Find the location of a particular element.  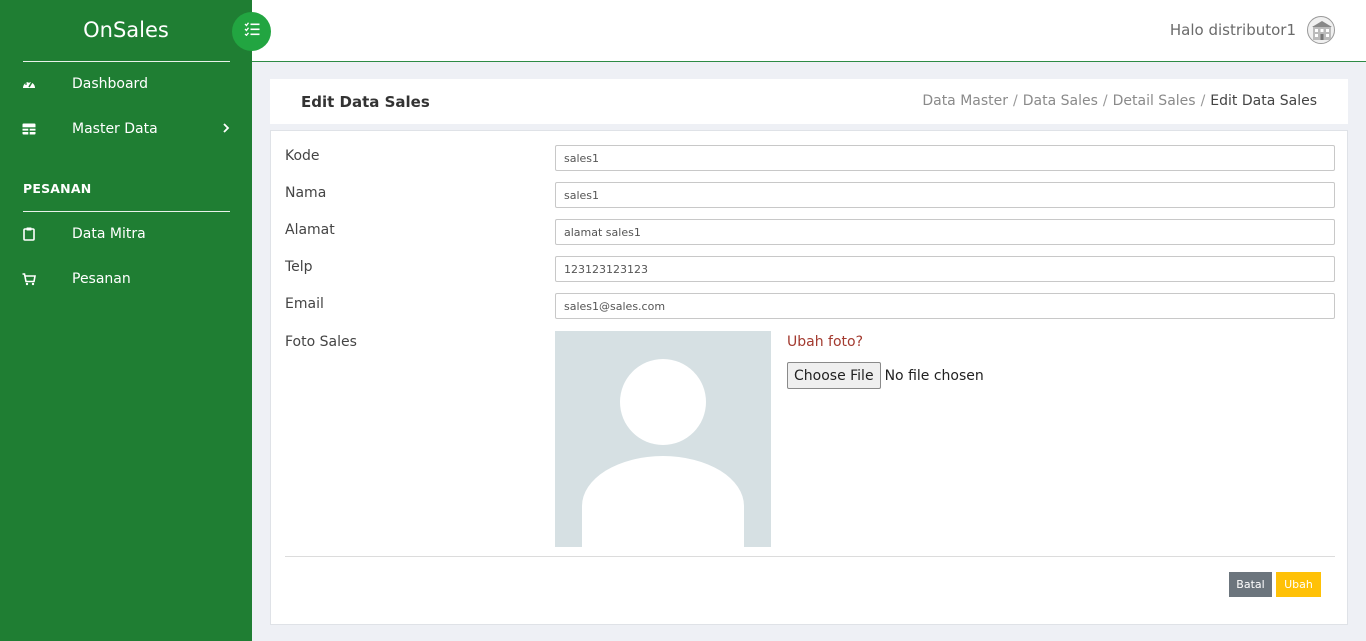

tachometer-icon is located at coordinates (29, 84).